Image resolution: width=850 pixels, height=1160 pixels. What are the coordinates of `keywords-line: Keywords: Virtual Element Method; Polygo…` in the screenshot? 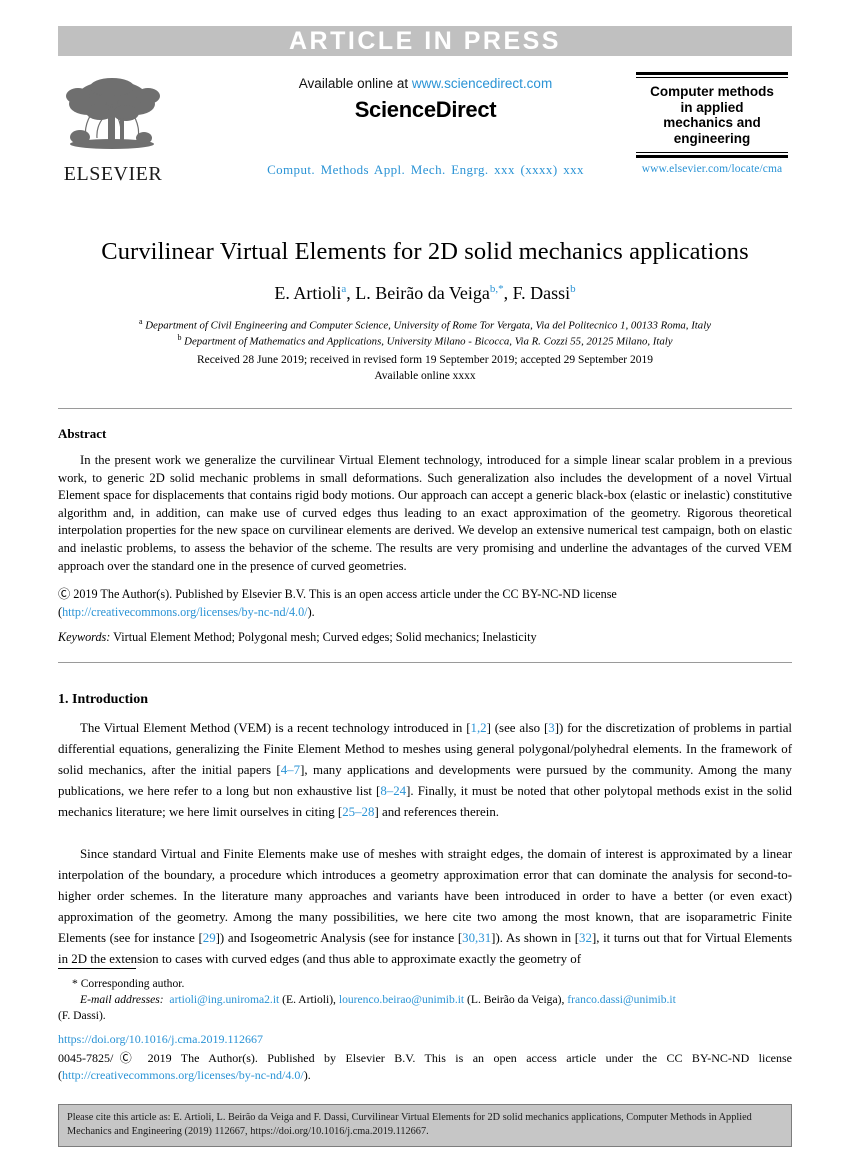 It's located at (425, 637).